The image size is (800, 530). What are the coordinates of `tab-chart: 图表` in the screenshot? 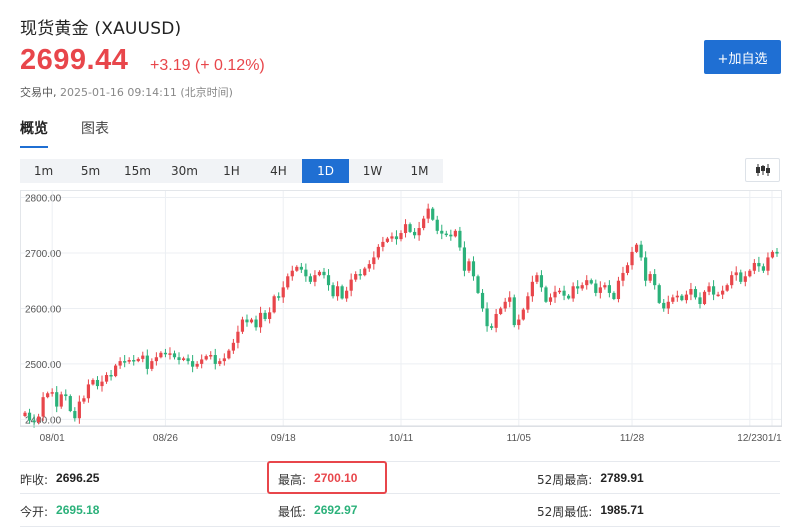 It's located at (95, 133).